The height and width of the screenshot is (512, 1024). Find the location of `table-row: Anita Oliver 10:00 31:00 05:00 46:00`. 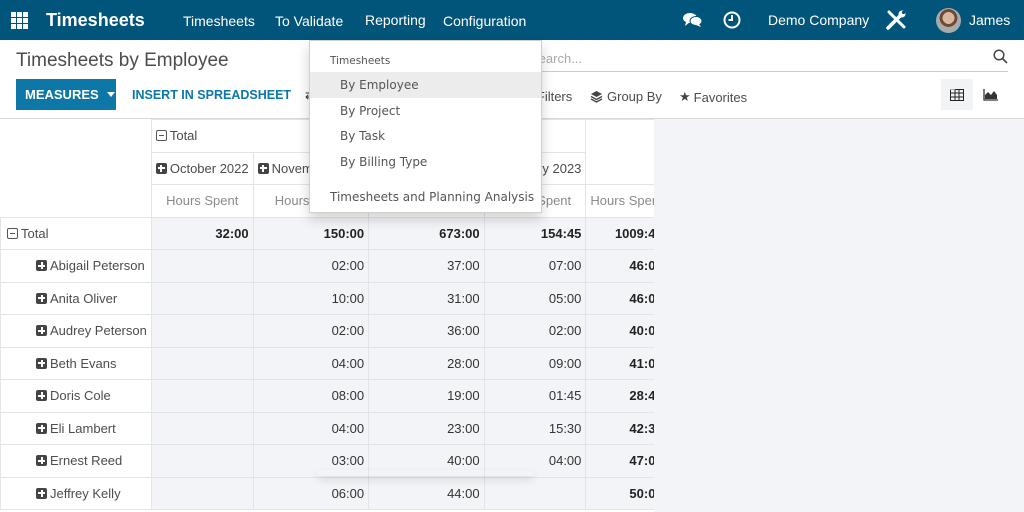

table-row: Anita Oliver 10:00 31:00 05:00 46:00 is located at coordinates (334, 298).